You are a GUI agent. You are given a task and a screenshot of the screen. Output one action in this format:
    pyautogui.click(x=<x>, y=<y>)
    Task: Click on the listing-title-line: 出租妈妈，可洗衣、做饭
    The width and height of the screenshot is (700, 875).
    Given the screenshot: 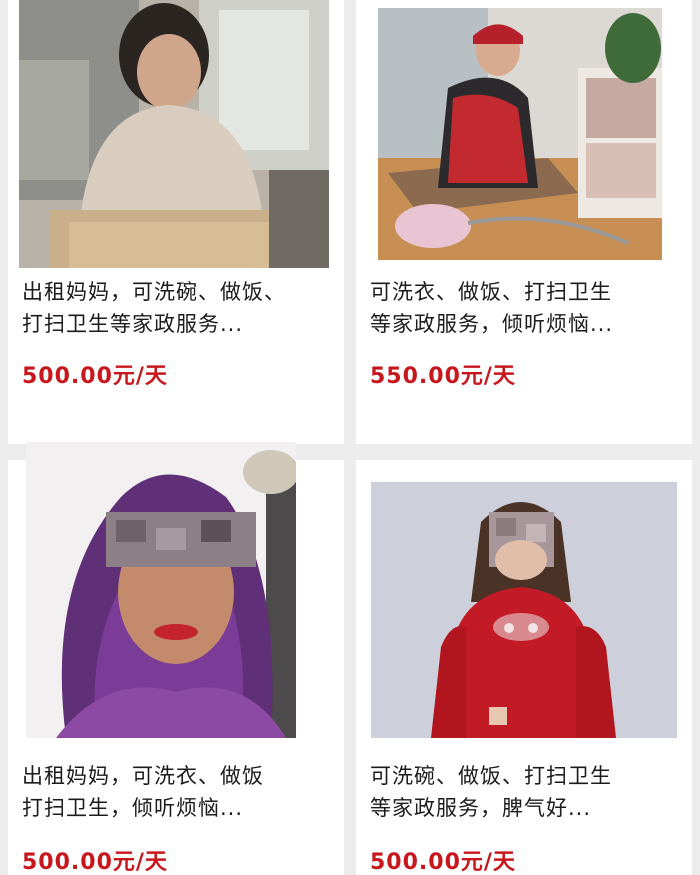 What is the action you would take?
    pyautogui.click(x=143, y=776)
    